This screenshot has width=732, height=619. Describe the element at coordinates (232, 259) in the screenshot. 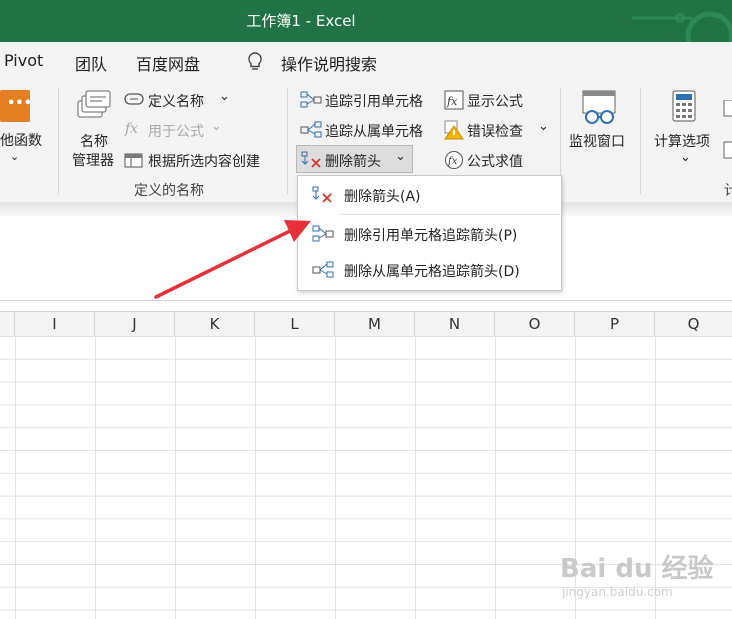

I see `annotation-arrow-icon` at that location.